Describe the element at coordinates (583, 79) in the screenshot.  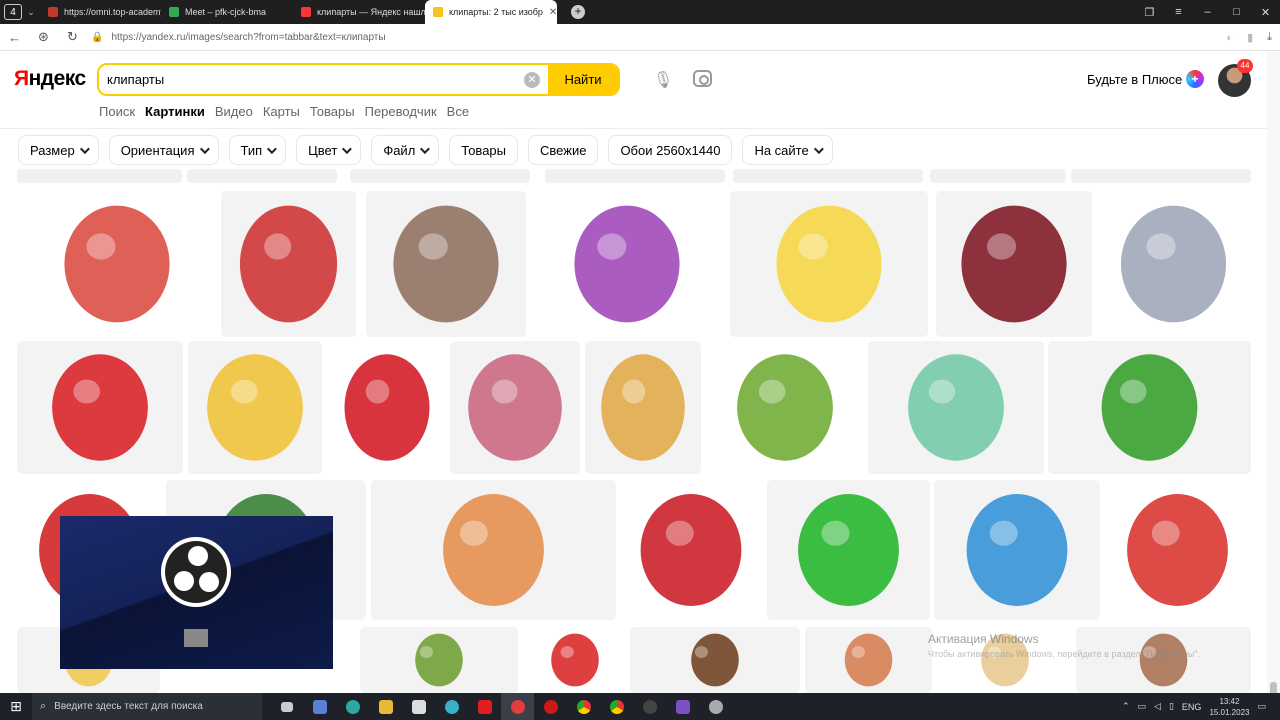
I see `search-button: Найти` at that location.